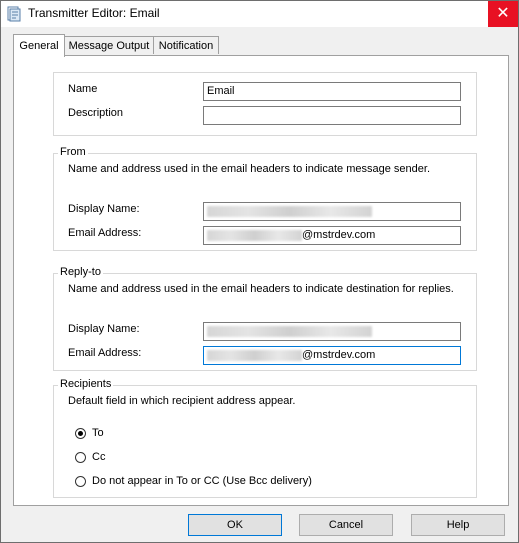  I want to click on reply-to-email-address-label: Email Address:, so click(105, 353).